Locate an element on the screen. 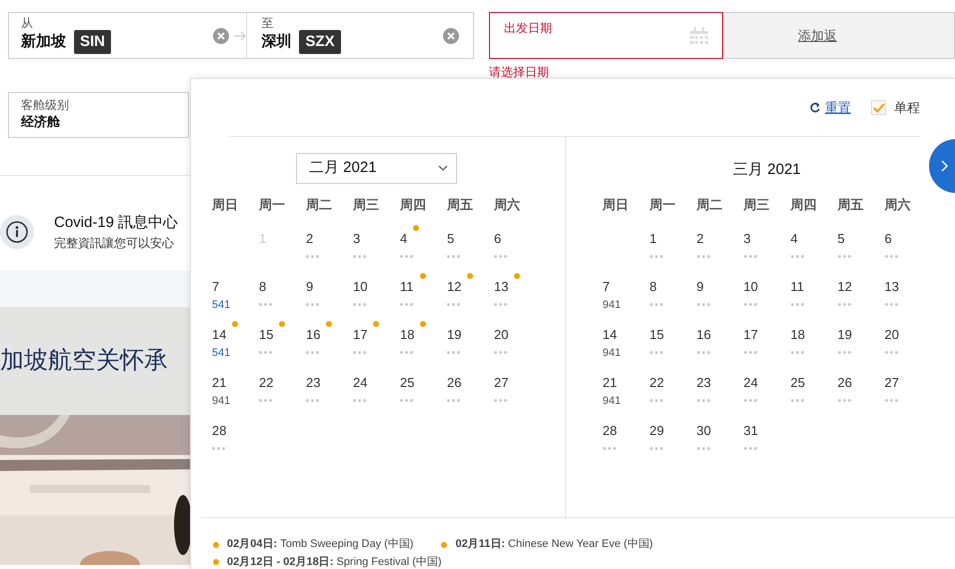 The height and width of the screenshot is (569, 955). field-label: 客舱级别 is located at coordinates (45, 105).